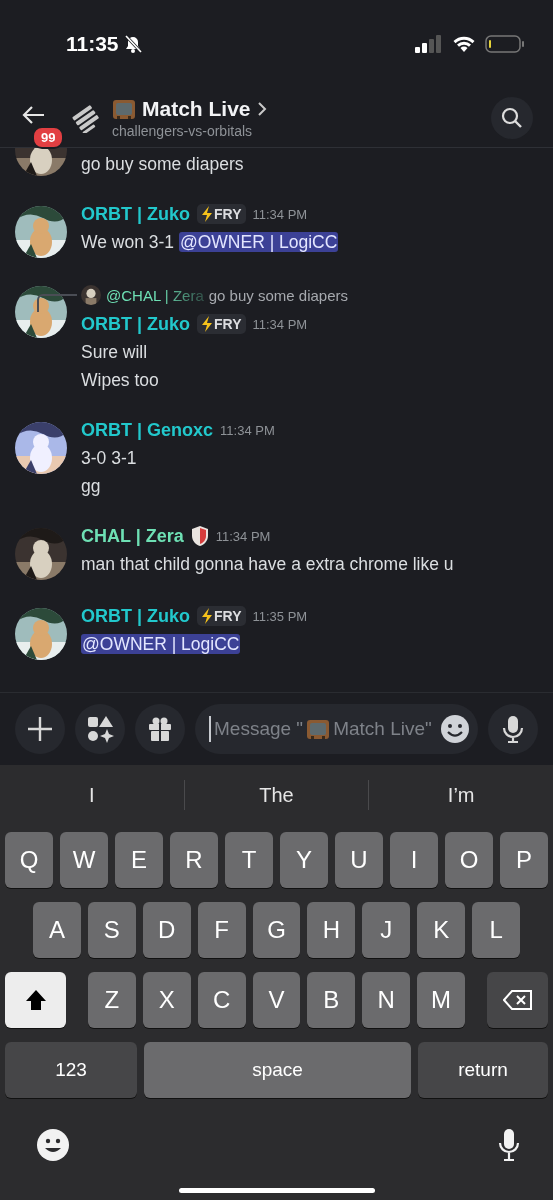 This screenshot has width=553, height=1200. What do you see at coordinates (261, 108) in the screenshot?
I see `chevron-icon` at bounding box center [261, 108].